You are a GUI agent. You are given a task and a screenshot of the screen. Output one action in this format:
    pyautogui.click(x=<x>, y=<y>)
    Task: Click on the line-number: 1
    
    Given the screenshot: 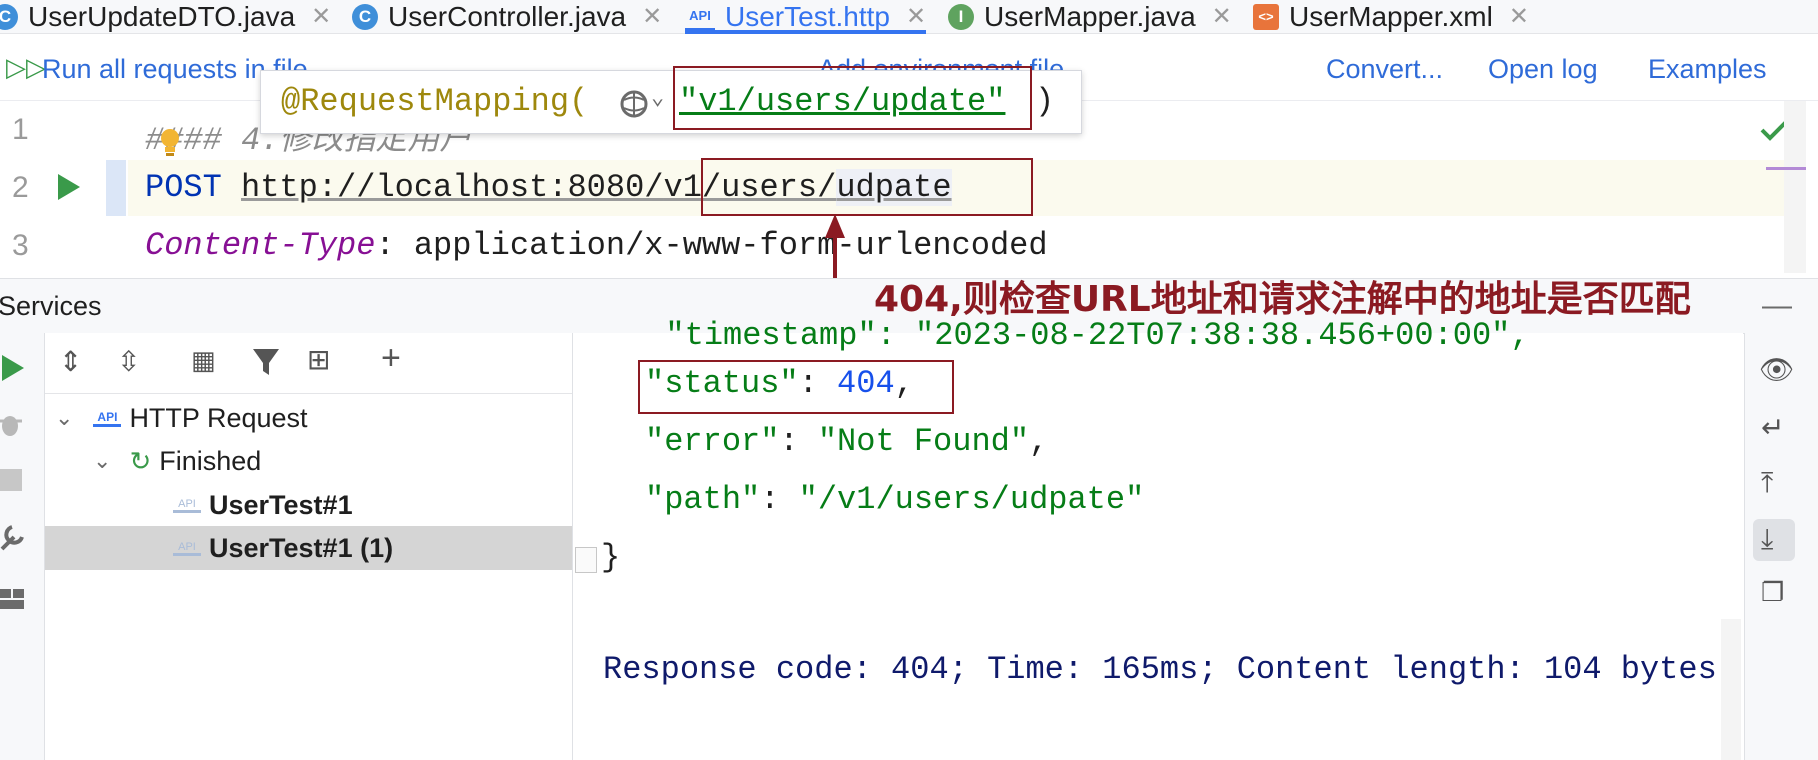 What is the action you would take?
    pyautogui.click(x=20, y=129)
    